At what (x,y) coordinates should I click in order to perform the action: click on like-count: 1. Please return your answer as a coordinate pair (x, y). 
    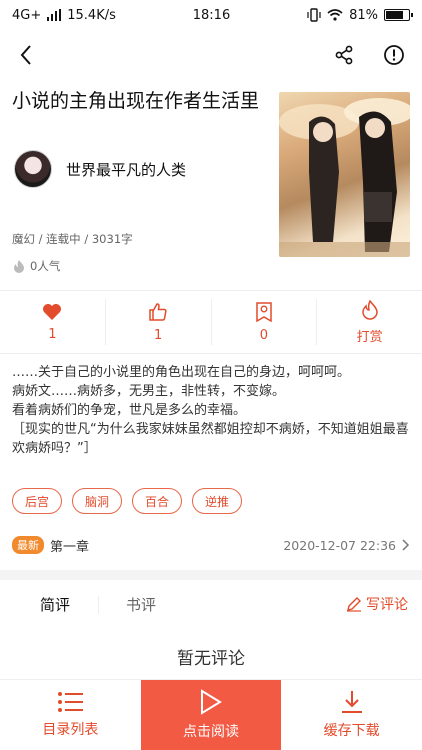
    Looking at the image, I should click on (52, 334).